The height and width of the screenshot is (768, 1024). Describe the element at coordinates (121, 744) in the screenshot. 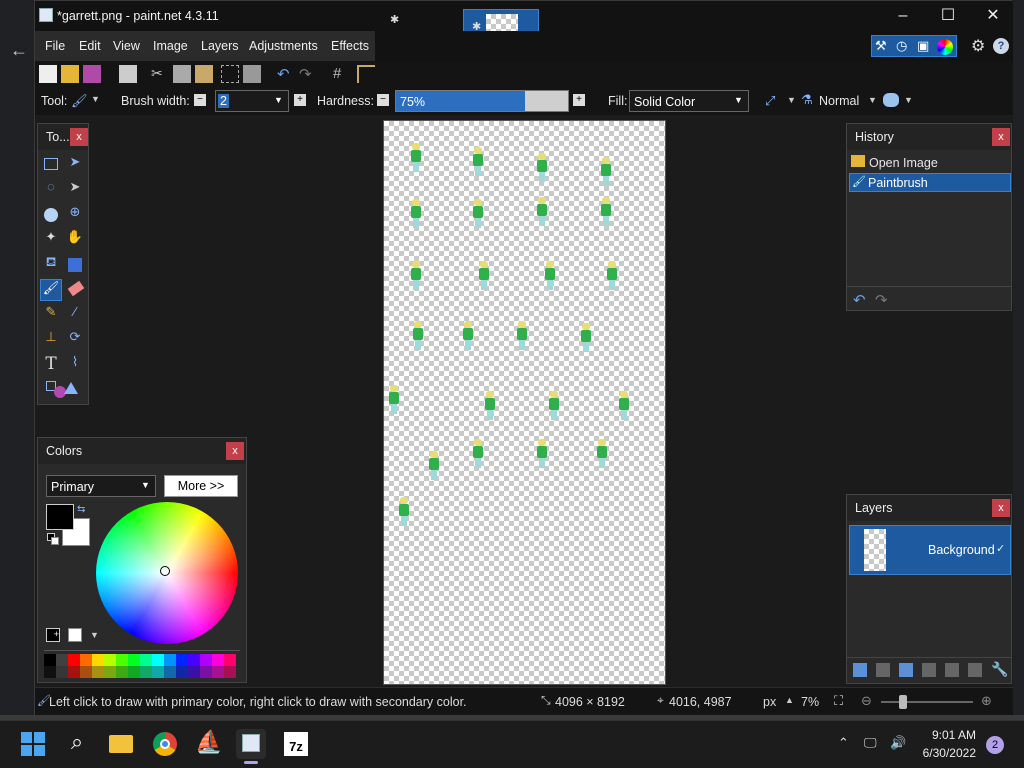

I see `file-explorer-icon` at that location.